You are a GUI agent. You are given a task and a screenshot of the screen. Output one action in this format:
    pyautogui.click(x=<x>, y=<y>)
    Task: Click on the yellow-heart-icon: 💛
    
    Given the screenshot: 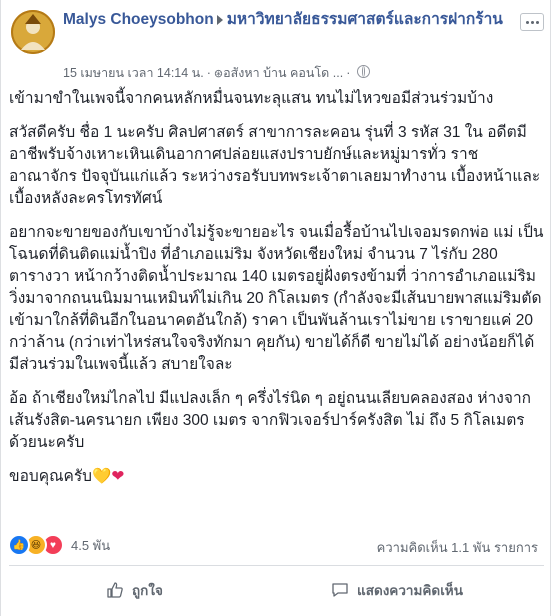 What is the action you would take?
    pyautogui.click(x=102, y=476)
    